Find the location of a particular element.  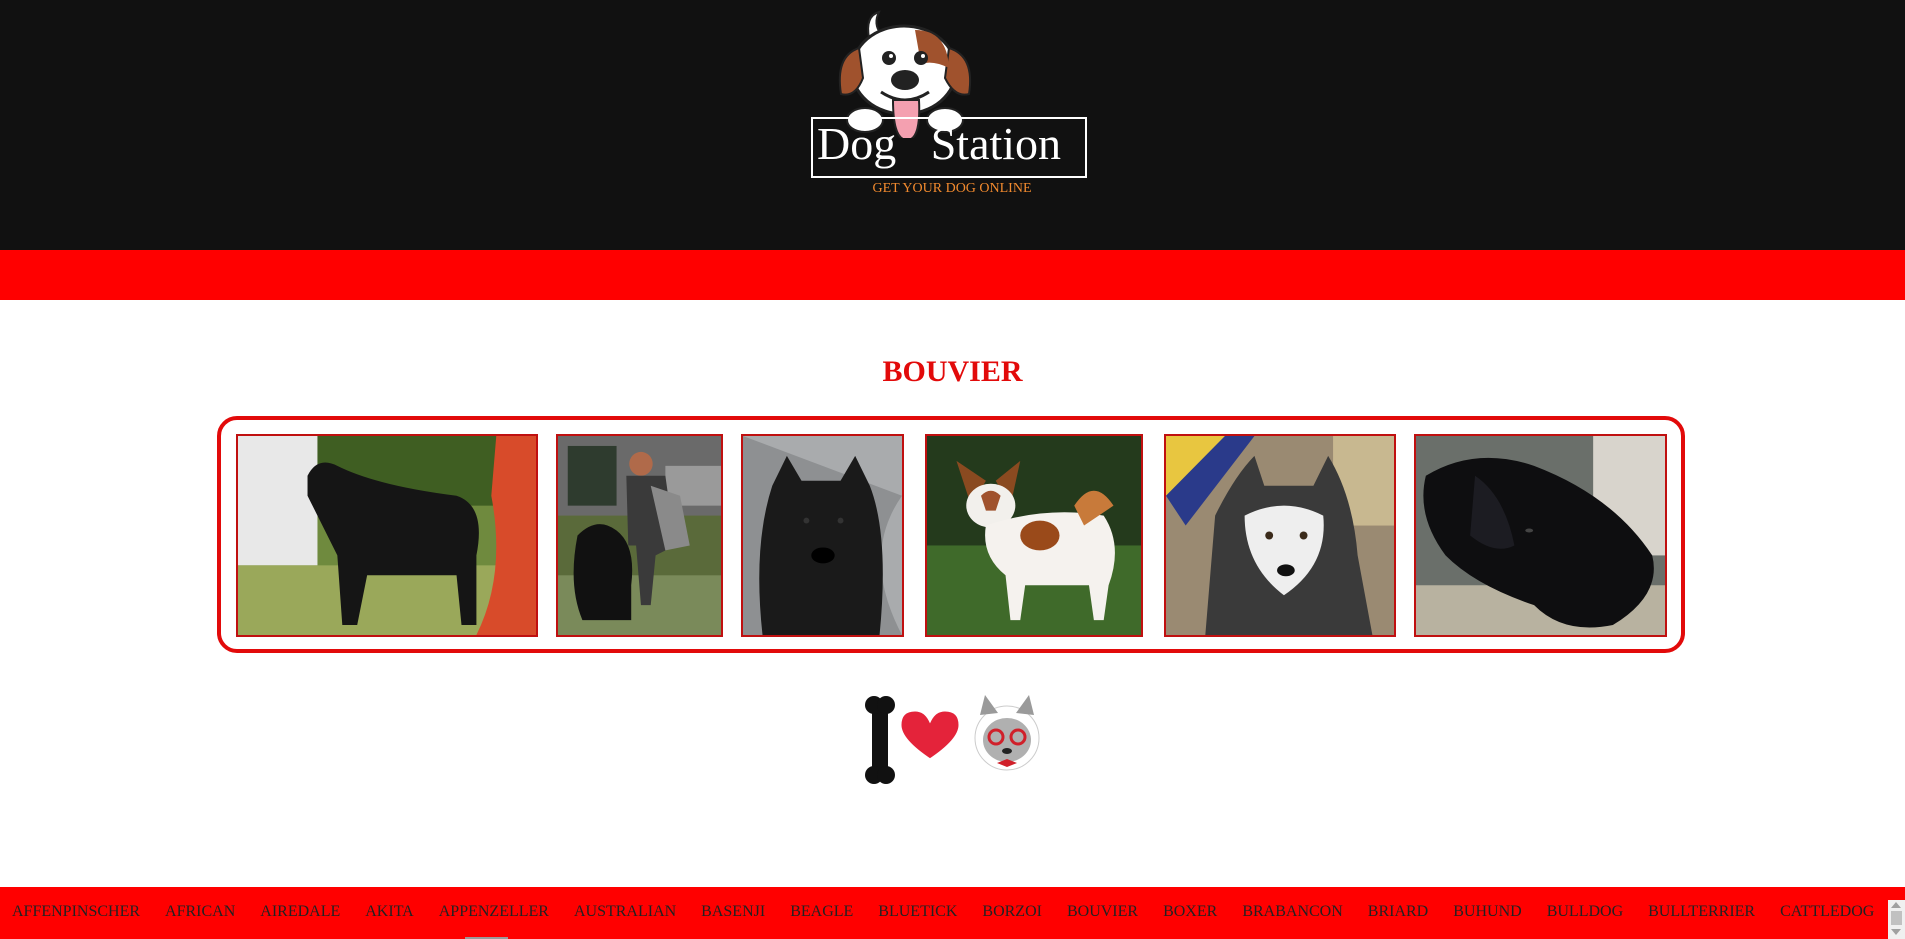

breed-link-borzoi: BORZOI is located at coordinates (1012, 912).